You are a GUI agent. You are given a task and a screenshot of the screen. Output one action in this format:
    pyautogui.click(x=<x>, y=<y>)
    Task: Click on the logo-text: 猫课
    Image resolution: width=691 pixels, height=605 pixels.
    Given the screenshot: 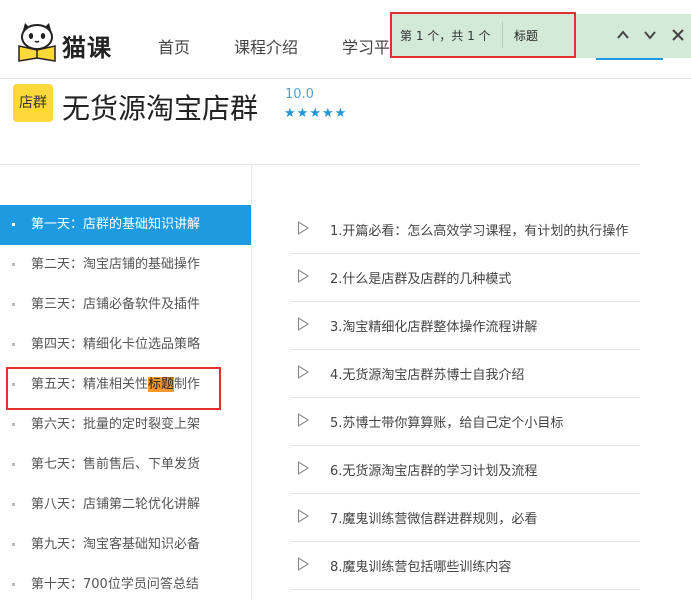 What is the action you would take?
    pyautogui.click(x=87, y=48)
    